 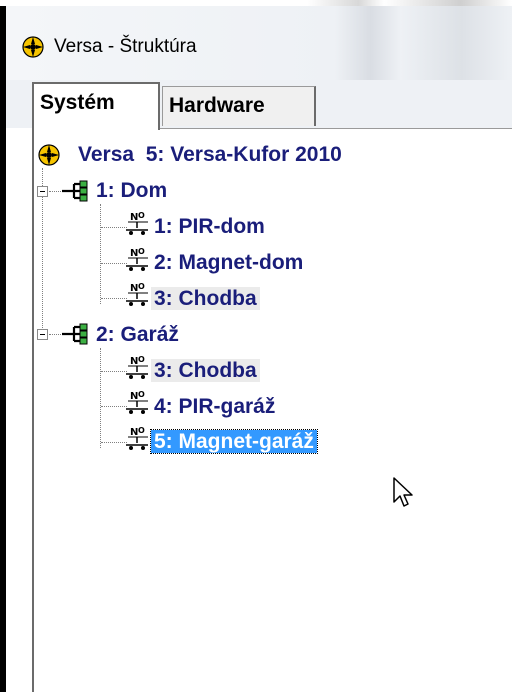 I want to click on tab-hardware: Hardware, so click(x=239, y=106).